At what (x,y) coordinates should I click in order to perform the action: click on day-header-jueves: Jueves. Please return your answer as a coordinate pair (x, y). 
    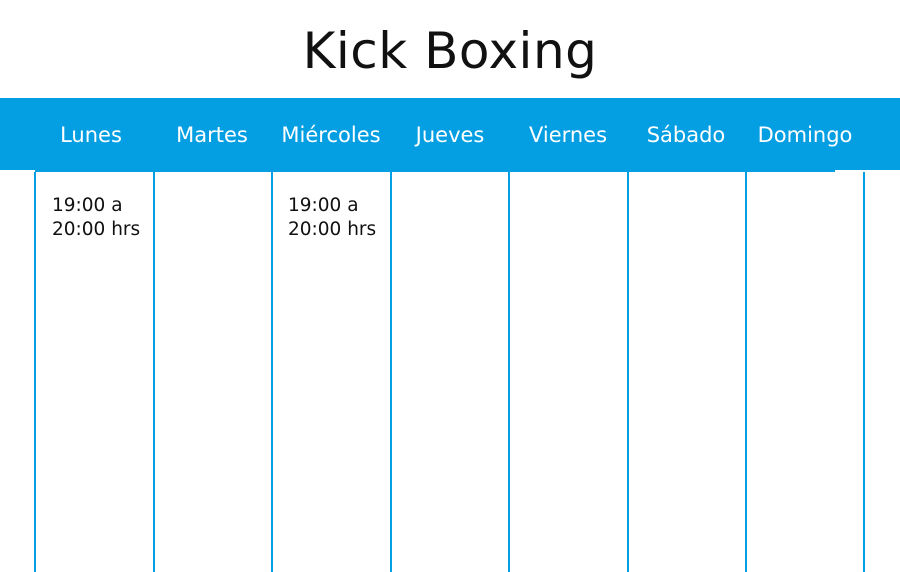
    Looking at the image, I should click on (450, 135).